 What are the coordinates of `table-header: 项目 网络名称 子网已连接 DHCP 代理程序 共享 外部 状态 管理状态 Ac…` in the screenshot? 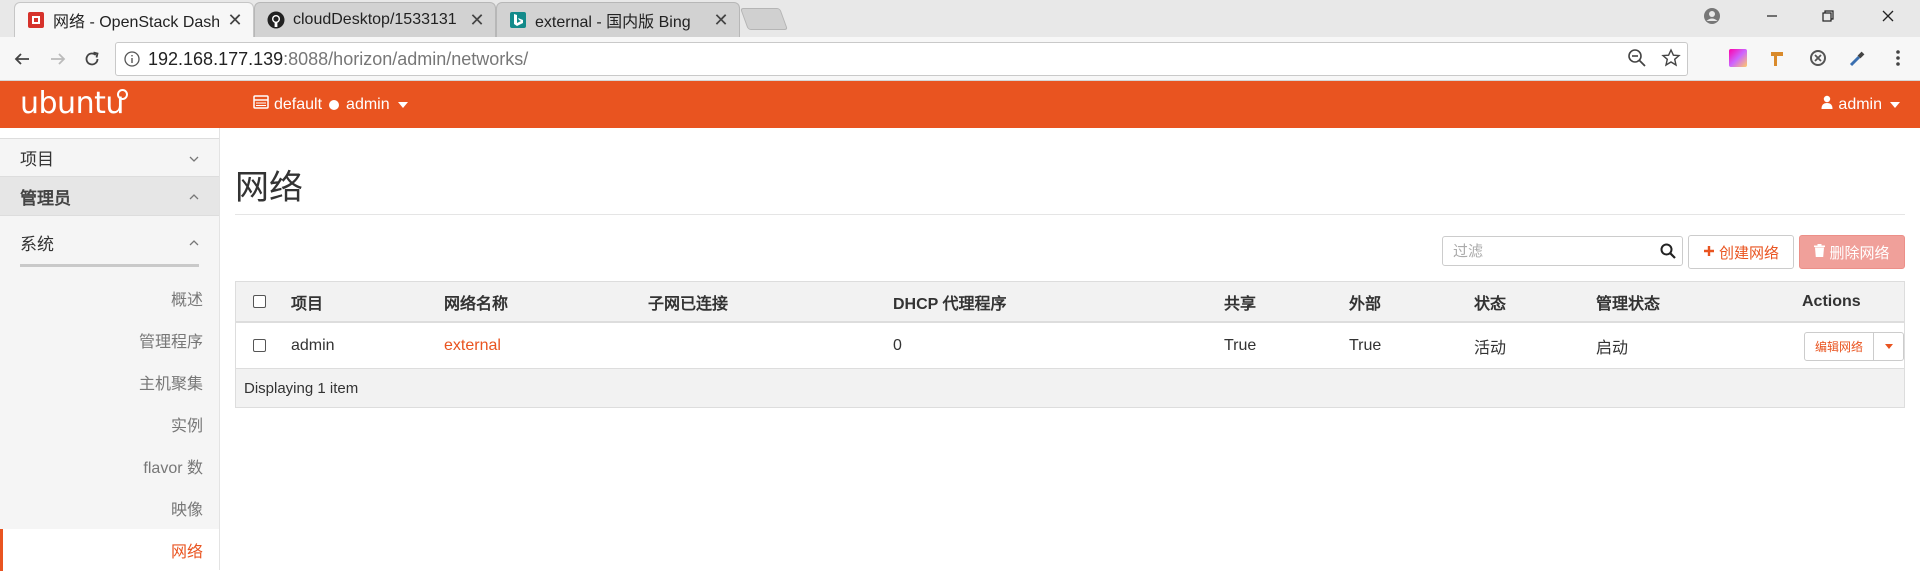 It's located at (1070, 302).